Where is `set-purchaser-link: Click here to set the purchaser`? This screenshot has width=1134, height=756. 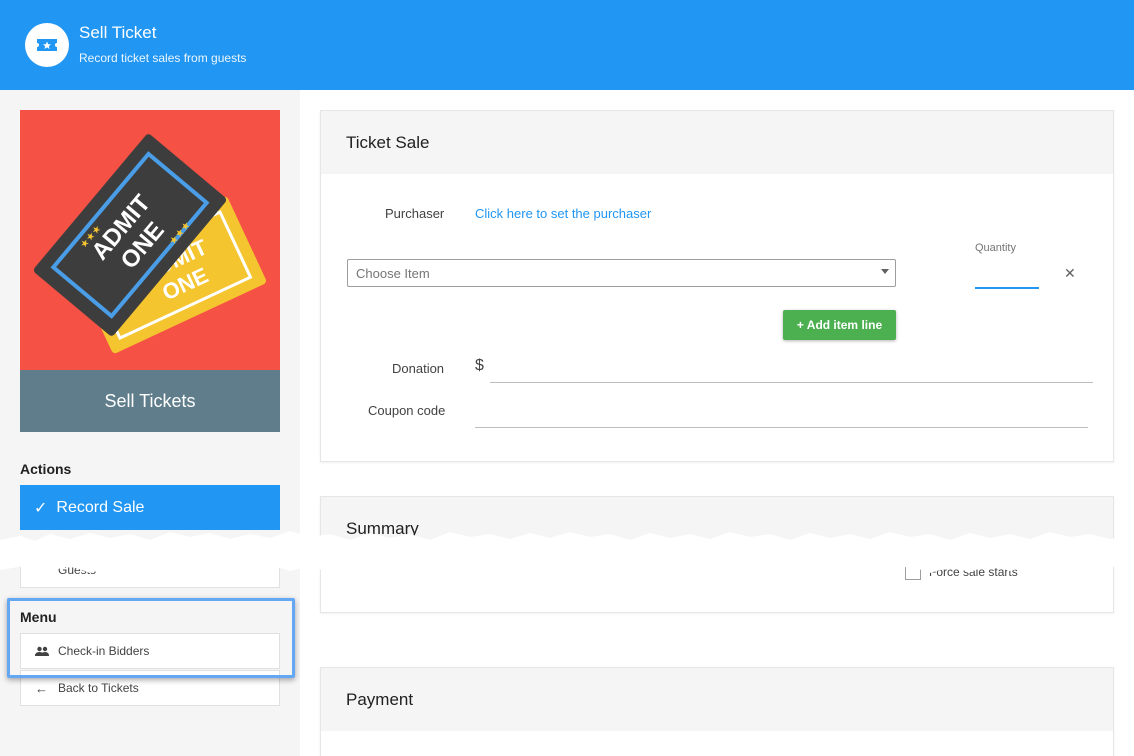 set-purchaser-link: Click here to set the purchaser is located at coordinates (563, 213).